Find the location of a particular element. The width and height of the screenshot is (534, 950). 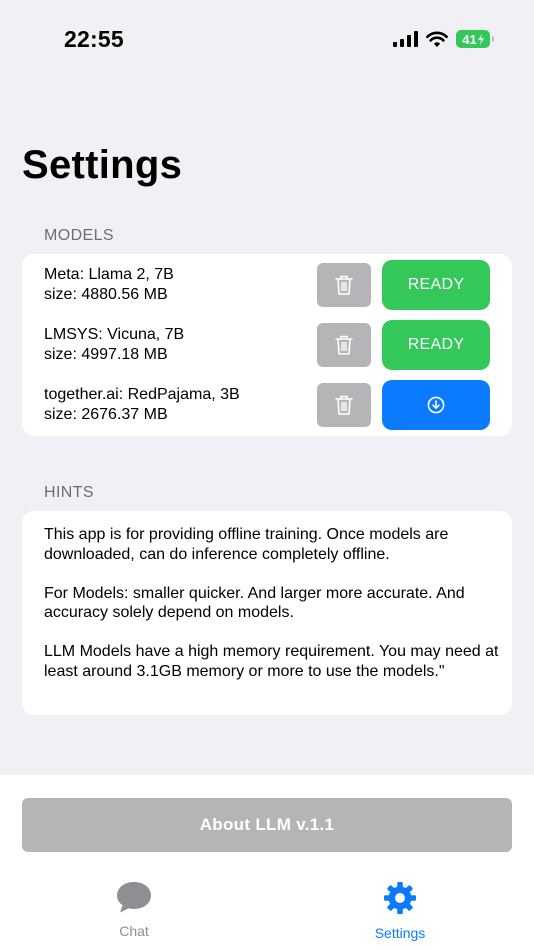

page-title: Settings is located at coordinates (102, 165).